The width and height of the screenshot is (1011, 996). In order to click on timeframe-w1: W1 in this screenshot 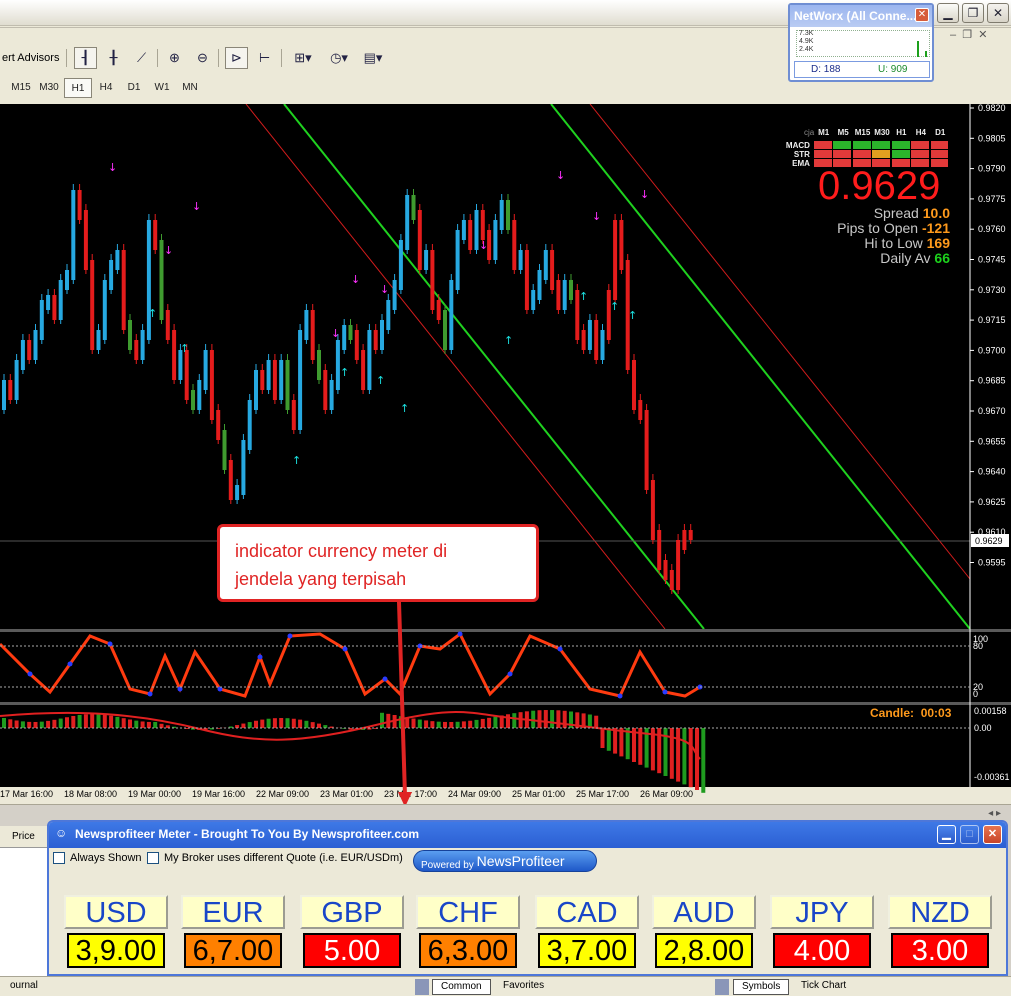, I will do `click(162, 88)`.